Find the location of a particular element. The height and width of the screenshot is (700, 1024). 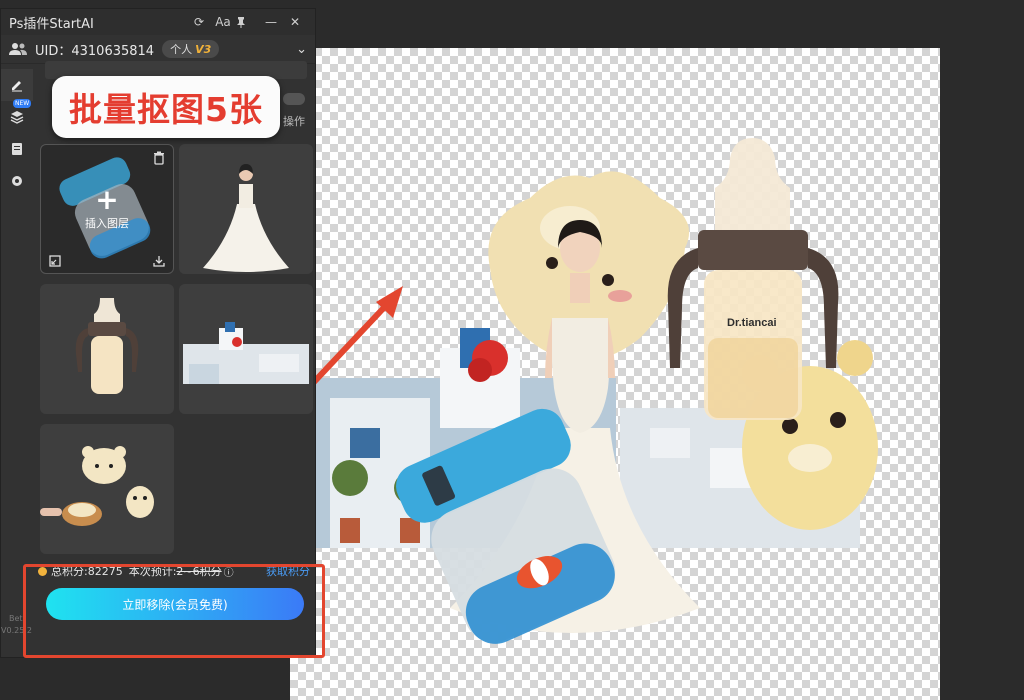

batch-cutout-callout: 批量抠图5张 is located at coordinates (166, 107).